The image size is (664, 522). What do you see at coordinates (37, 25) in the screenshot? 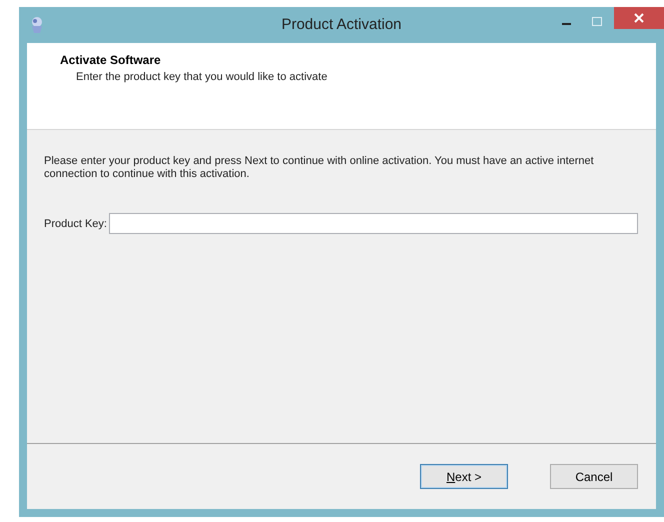
I see `app-icon` at bounding box center [37, 25].